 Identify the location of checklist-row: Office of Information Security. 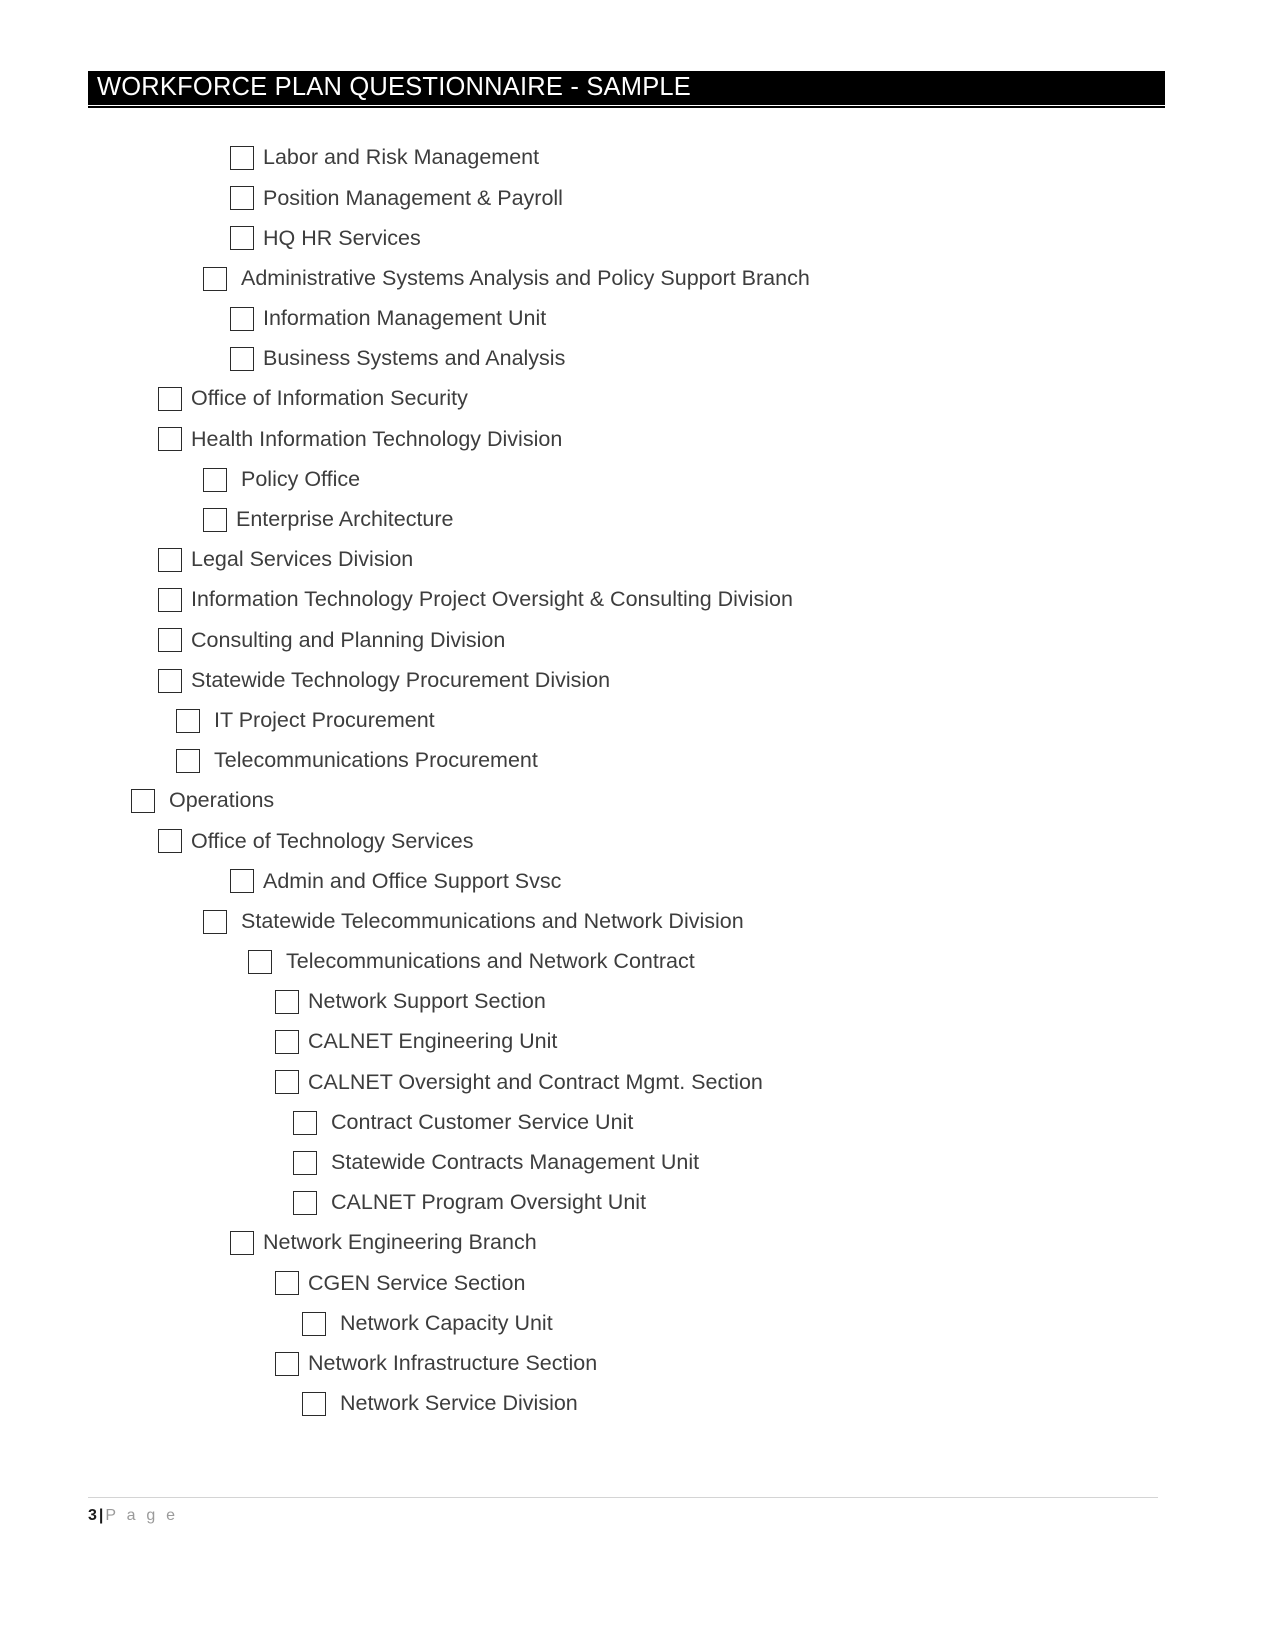
(637, 399).